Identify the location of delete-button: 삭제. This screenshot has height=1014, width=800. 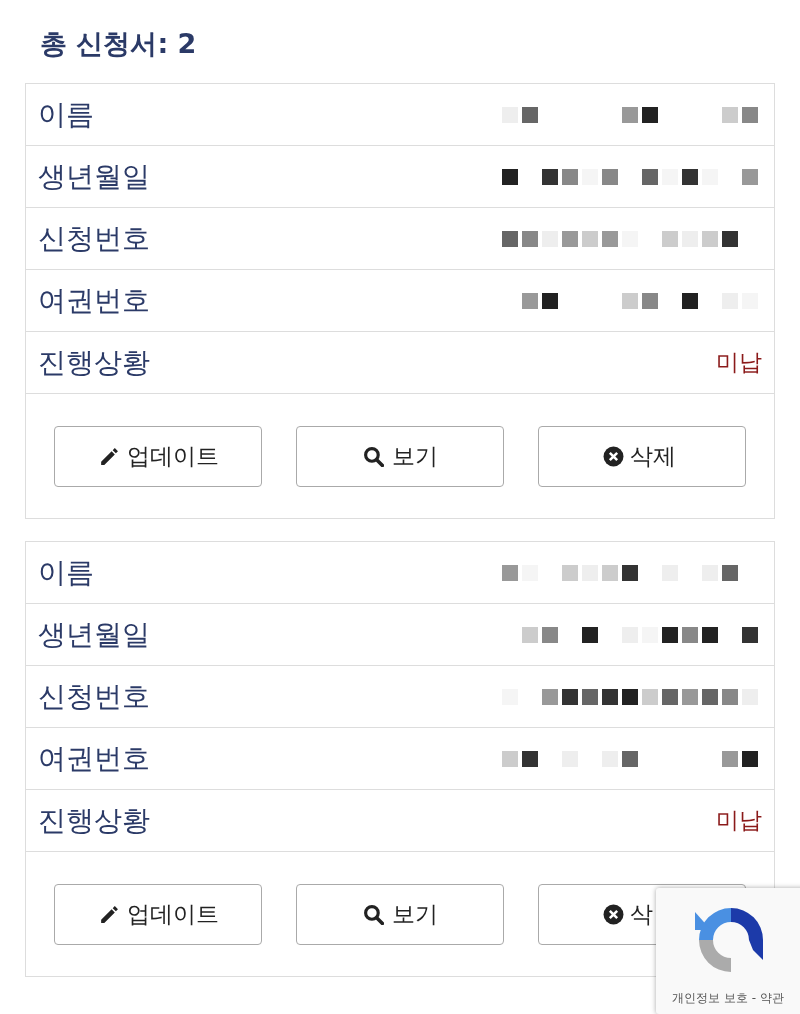
(642, 456).